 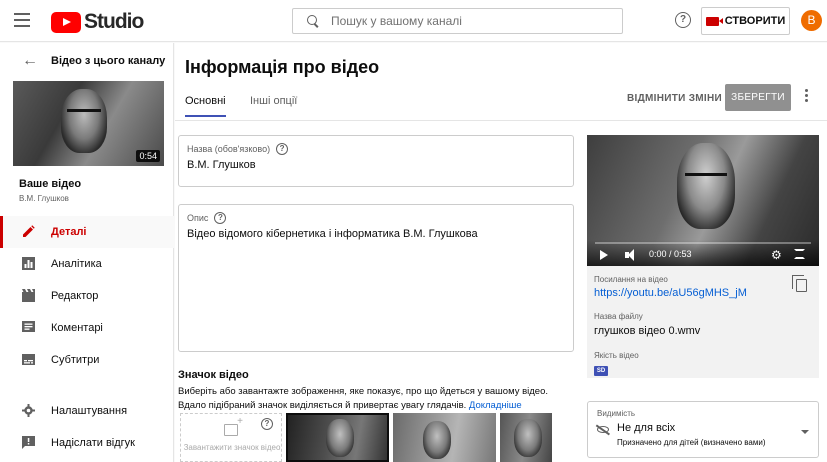 What do you see at coordinates (28, 326) in the screenshot?
I see `comment-icon` at bounding box center [28, 326].